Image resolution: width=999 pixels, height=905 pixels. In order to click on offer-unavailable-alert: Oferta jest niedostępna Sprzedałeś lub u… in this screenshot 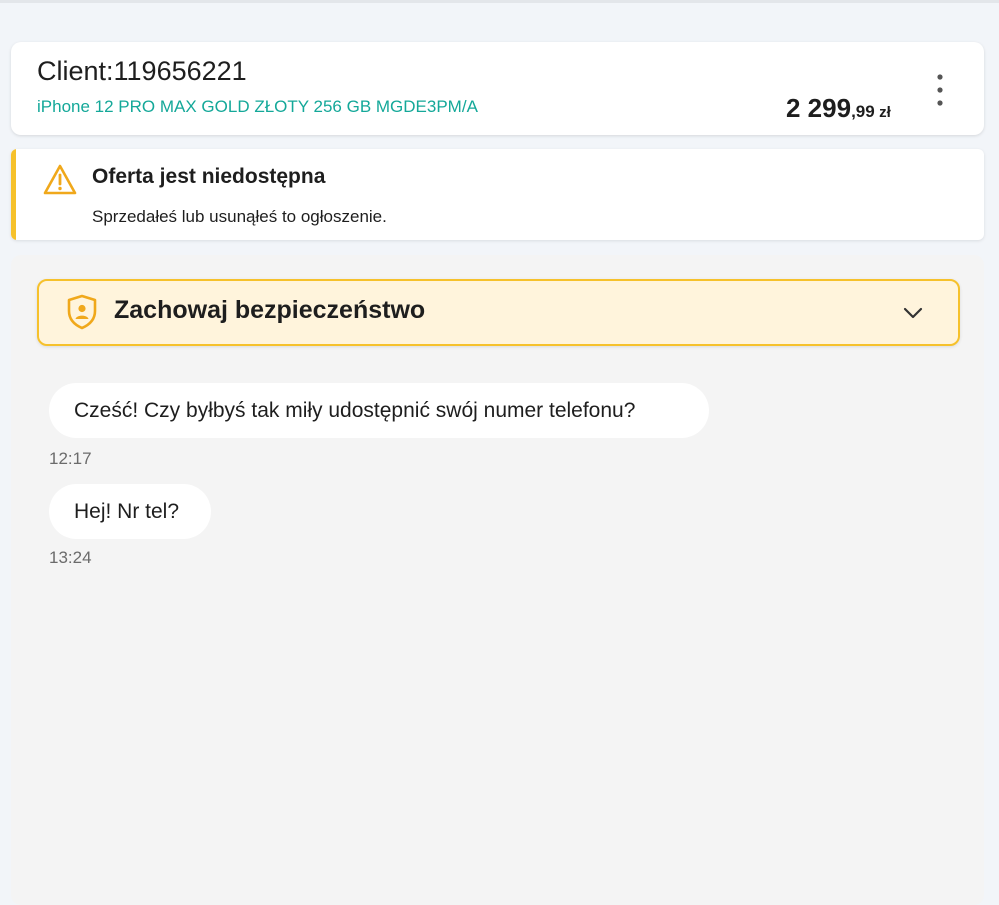, I will do `click(497, 194)`.